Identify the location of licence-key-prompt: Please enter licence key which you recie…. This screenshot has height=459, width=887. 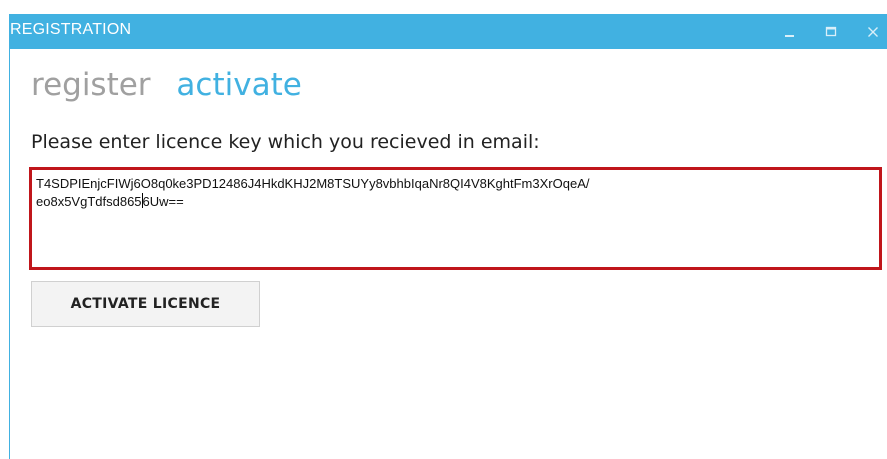
(285, 142).